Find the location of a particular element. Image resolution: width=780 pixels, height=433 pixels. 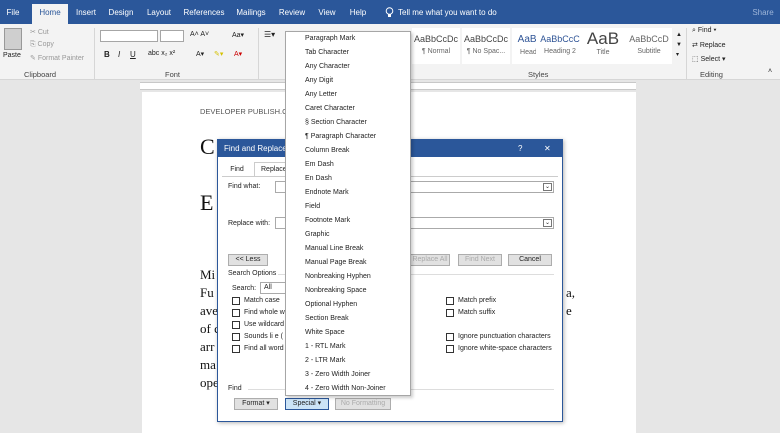

style-subtitle: AaBbCcD Subtitle is located at coordinates (649, 46).